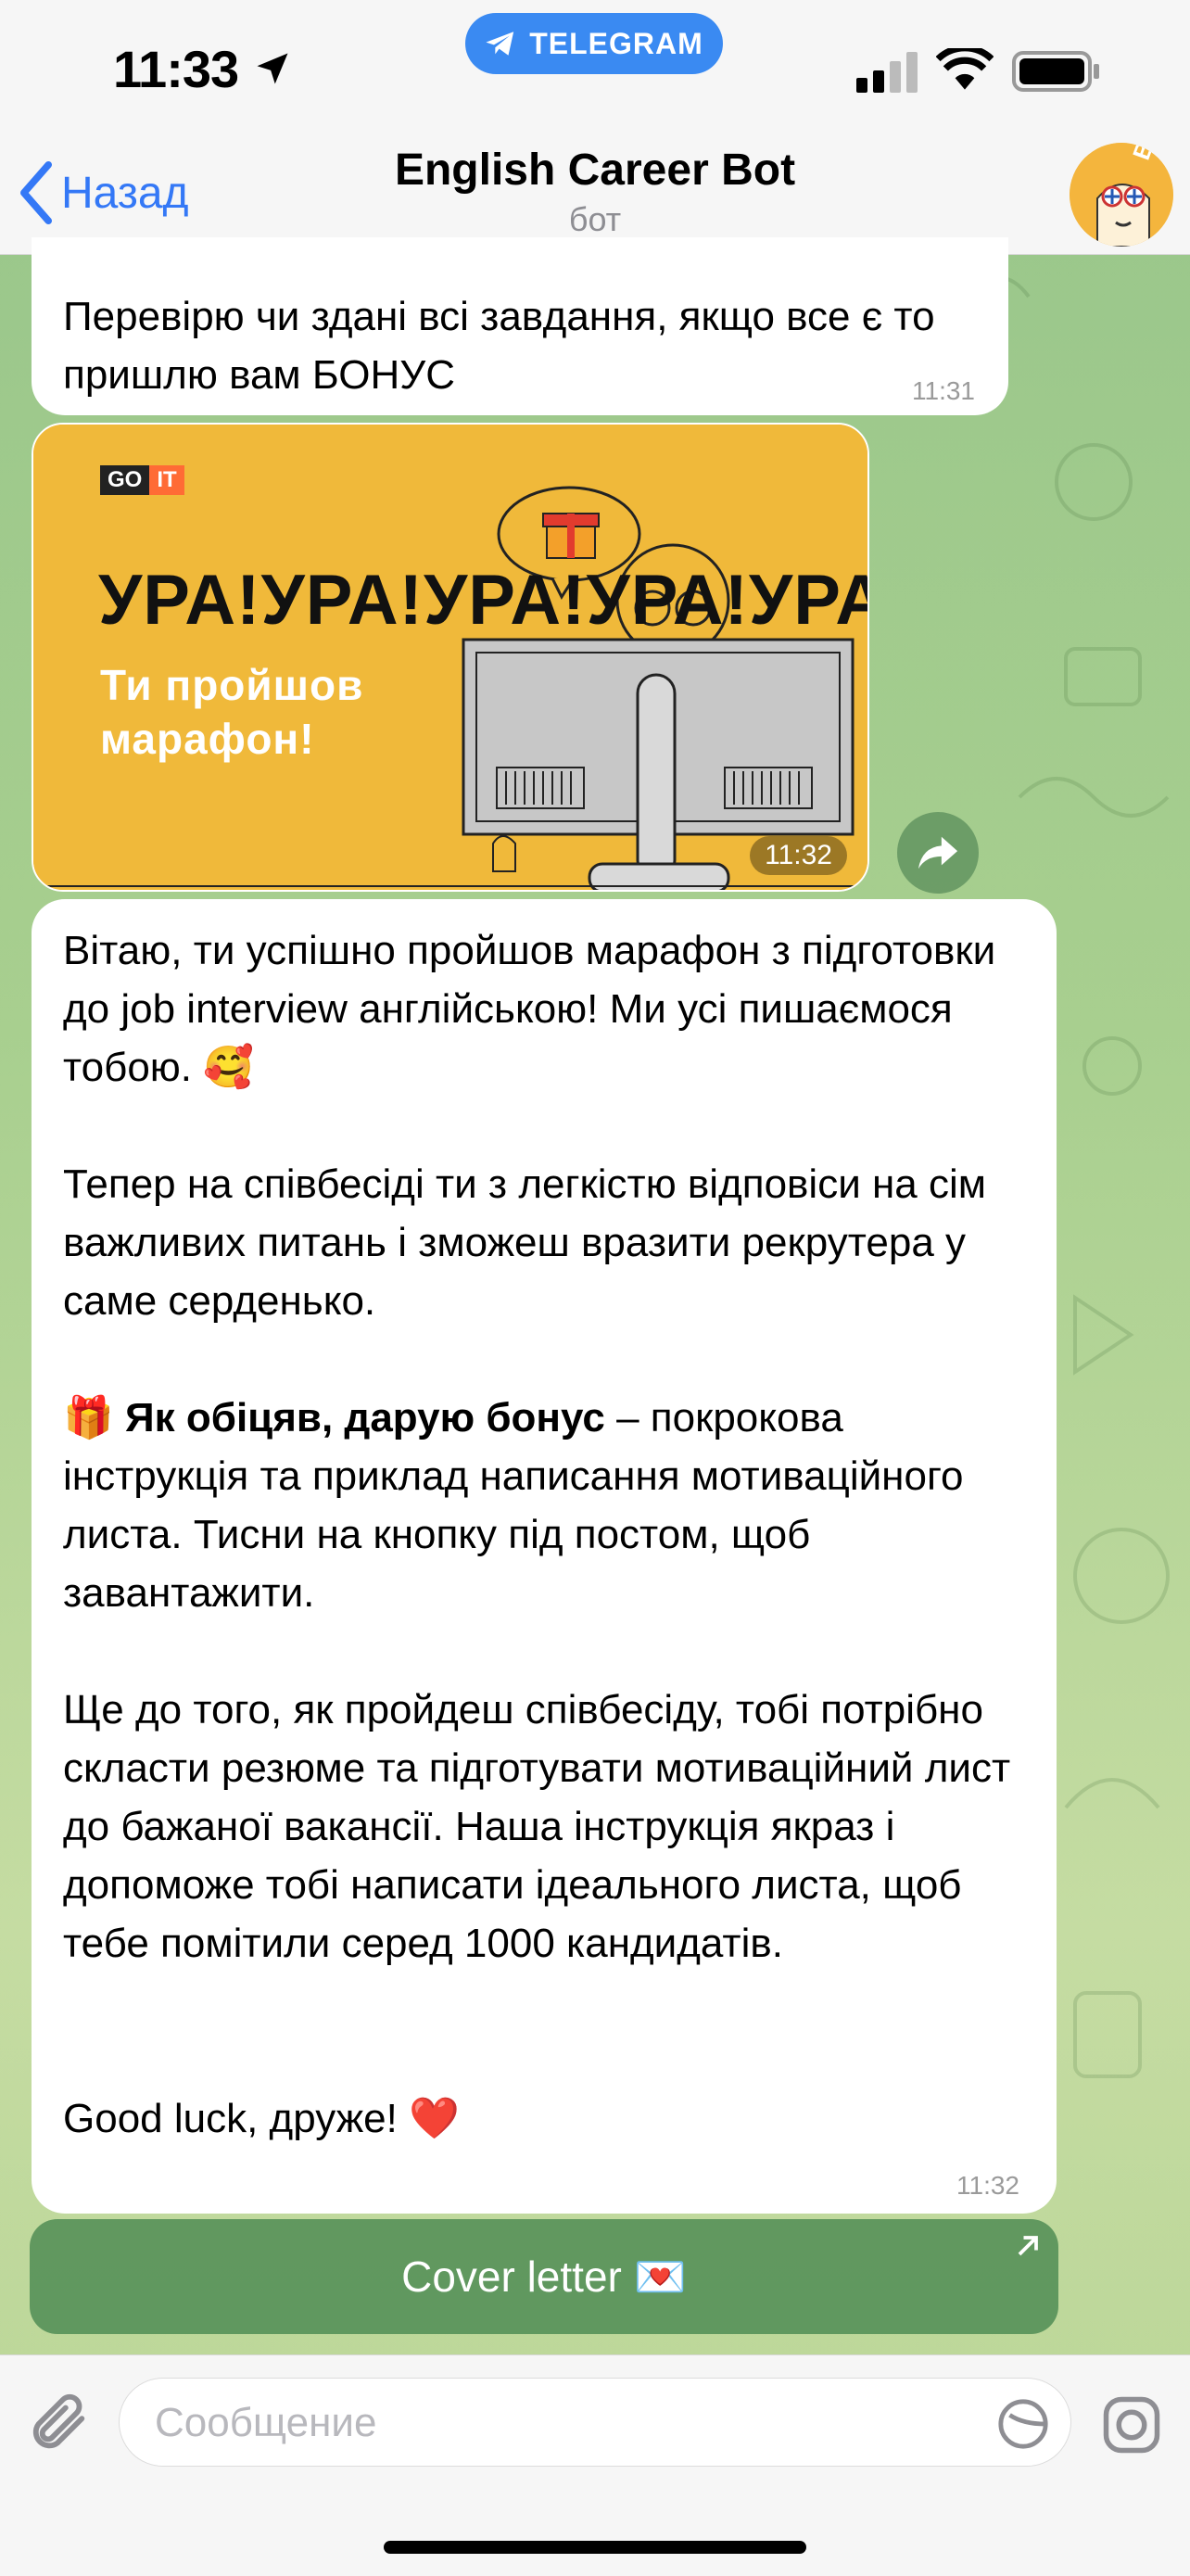 The width and height of the screenshot is (1190, 2576). What do you see at coordinates (261, 2118) in the screenshot?
I see `message-paragraph: Good luck, друже! ❤️` at bounding box center [261, 2118].